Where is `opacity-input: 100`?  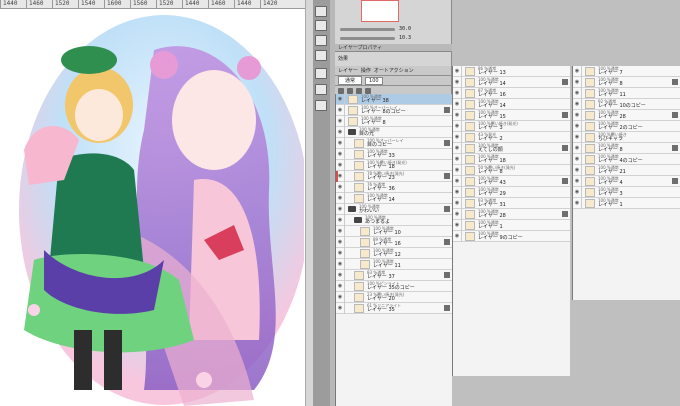
opacity-input: 100 is located at coordinates (374, 80).